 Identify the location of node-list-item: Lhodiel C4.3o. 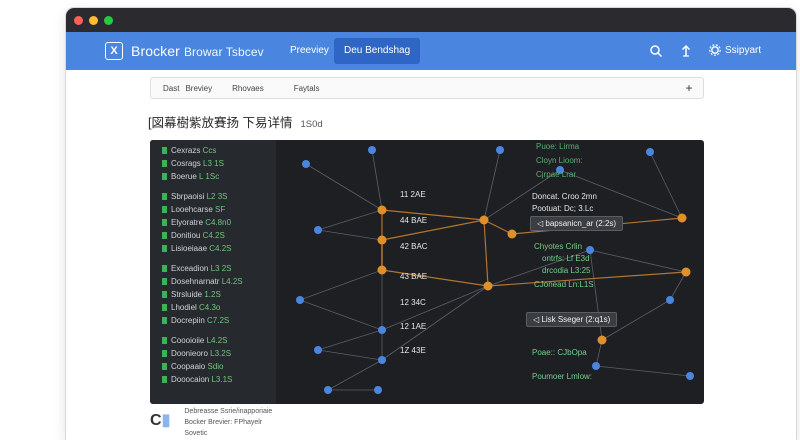
(191, 307).